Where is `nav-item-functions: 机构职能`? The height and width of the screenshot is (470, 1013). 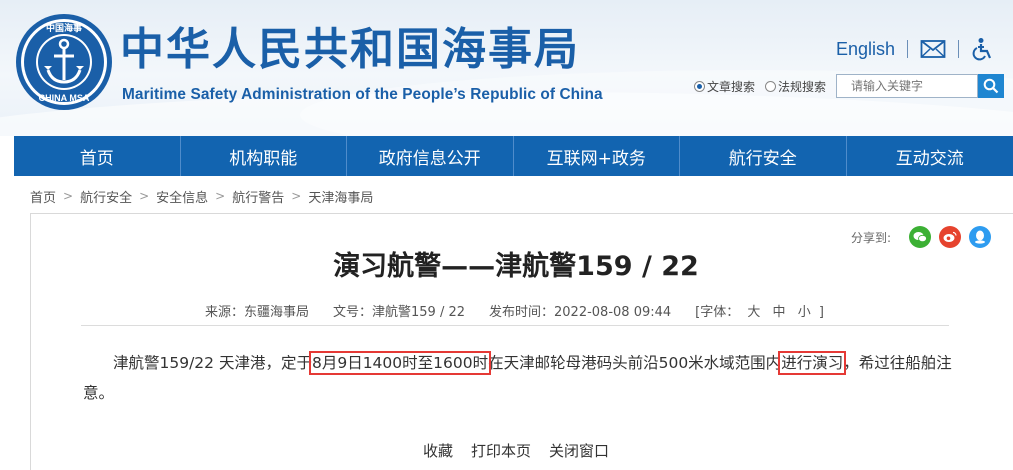 nav-item-functions: 机构职能 is located at coordinates (264, 156).